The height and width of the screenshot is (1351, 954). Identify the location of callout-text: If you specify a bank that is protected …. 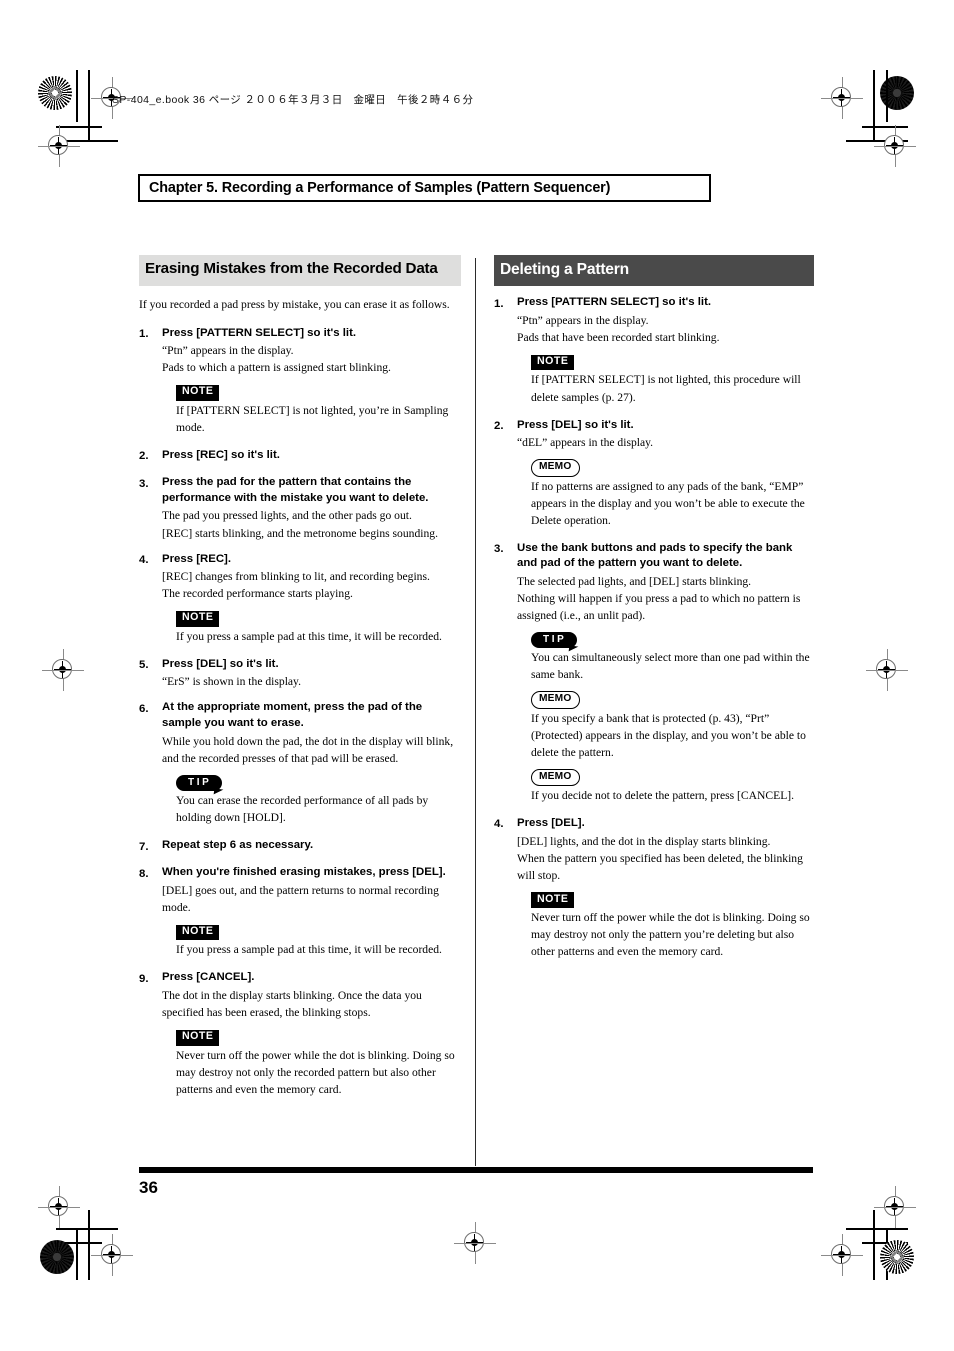
(668, 735).